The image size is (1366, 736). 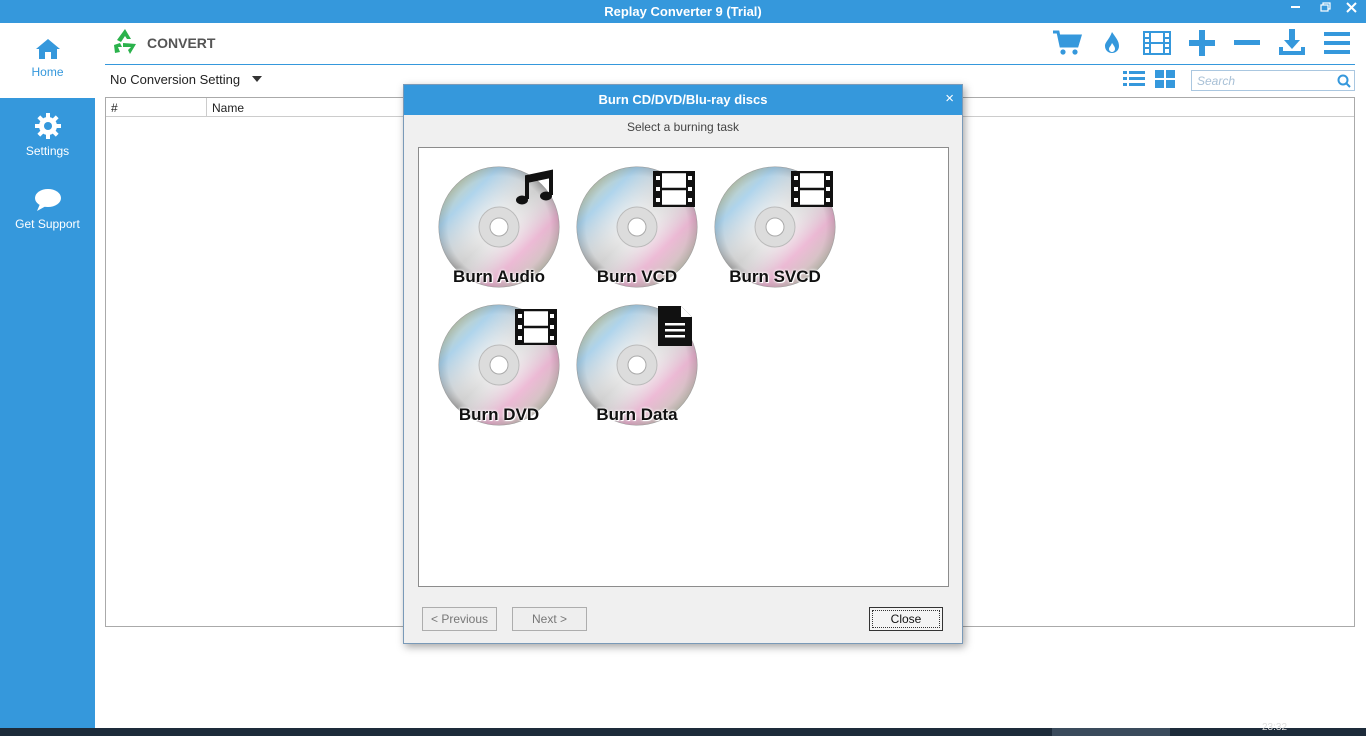 I want to click on recycle-icon, so click(x=125, y=44).